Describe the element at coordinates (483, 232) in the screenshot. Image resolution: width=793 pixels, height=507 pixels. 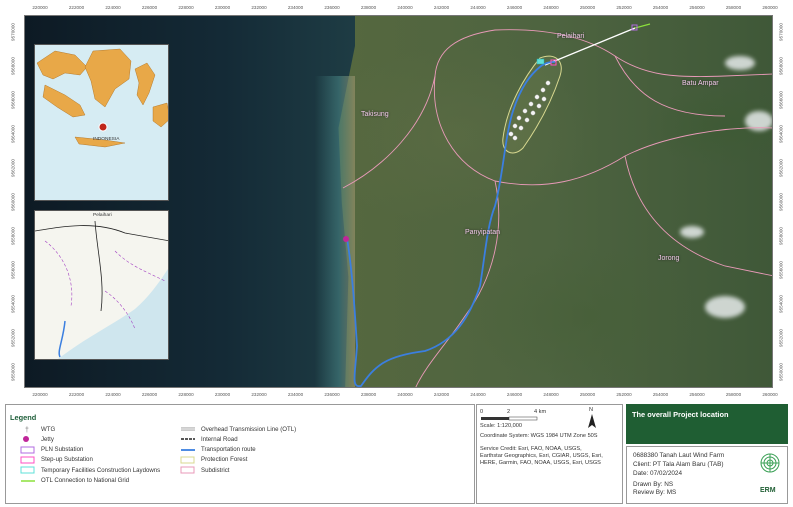
I see `place-panyipatan: Panyipatan` at that location.